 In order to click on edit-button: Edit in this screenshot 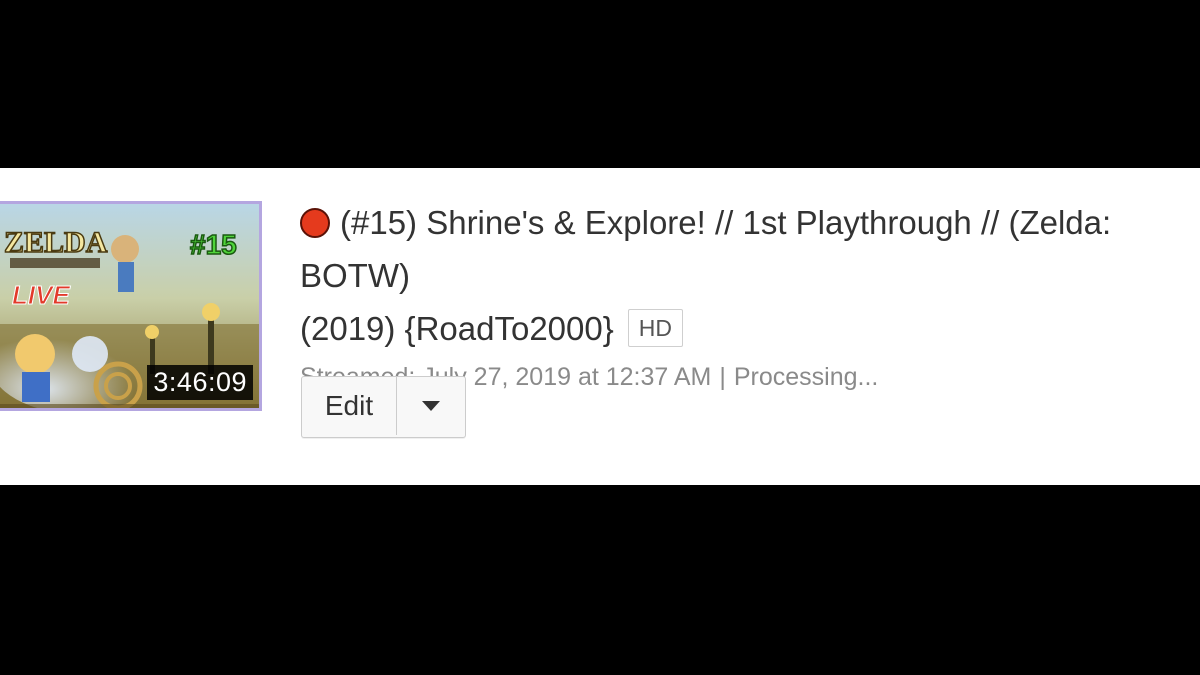, I will do `click(349, 406)`.